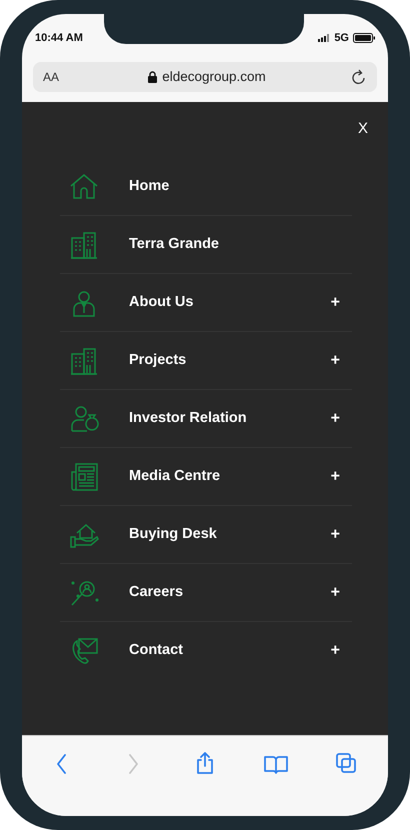 The width and height of the screenshot is (410, 830). What do you see at coordinates (364, 38) in the screenshot?
I see `battery-icon` at bounding box center [364, 38].